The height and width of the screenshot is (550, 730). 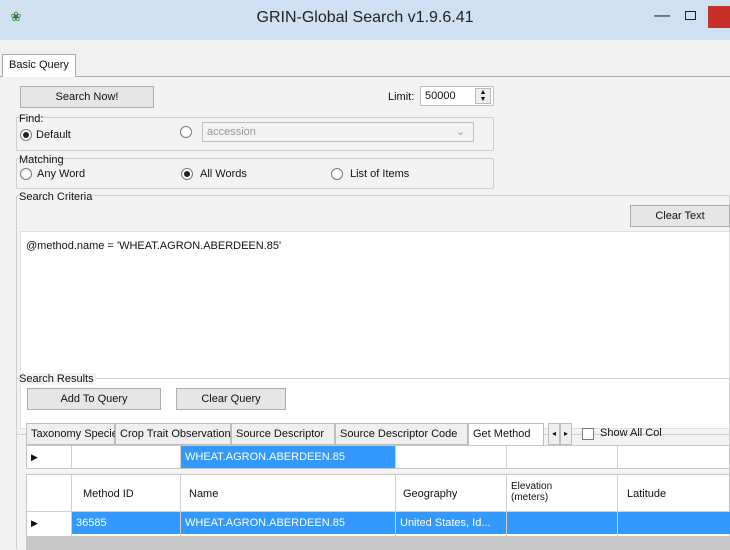 What do you see at coordinates (337, 174) in the screenshot?
I see `matching-list-of-items-radio` at bounding box center [337, 174].